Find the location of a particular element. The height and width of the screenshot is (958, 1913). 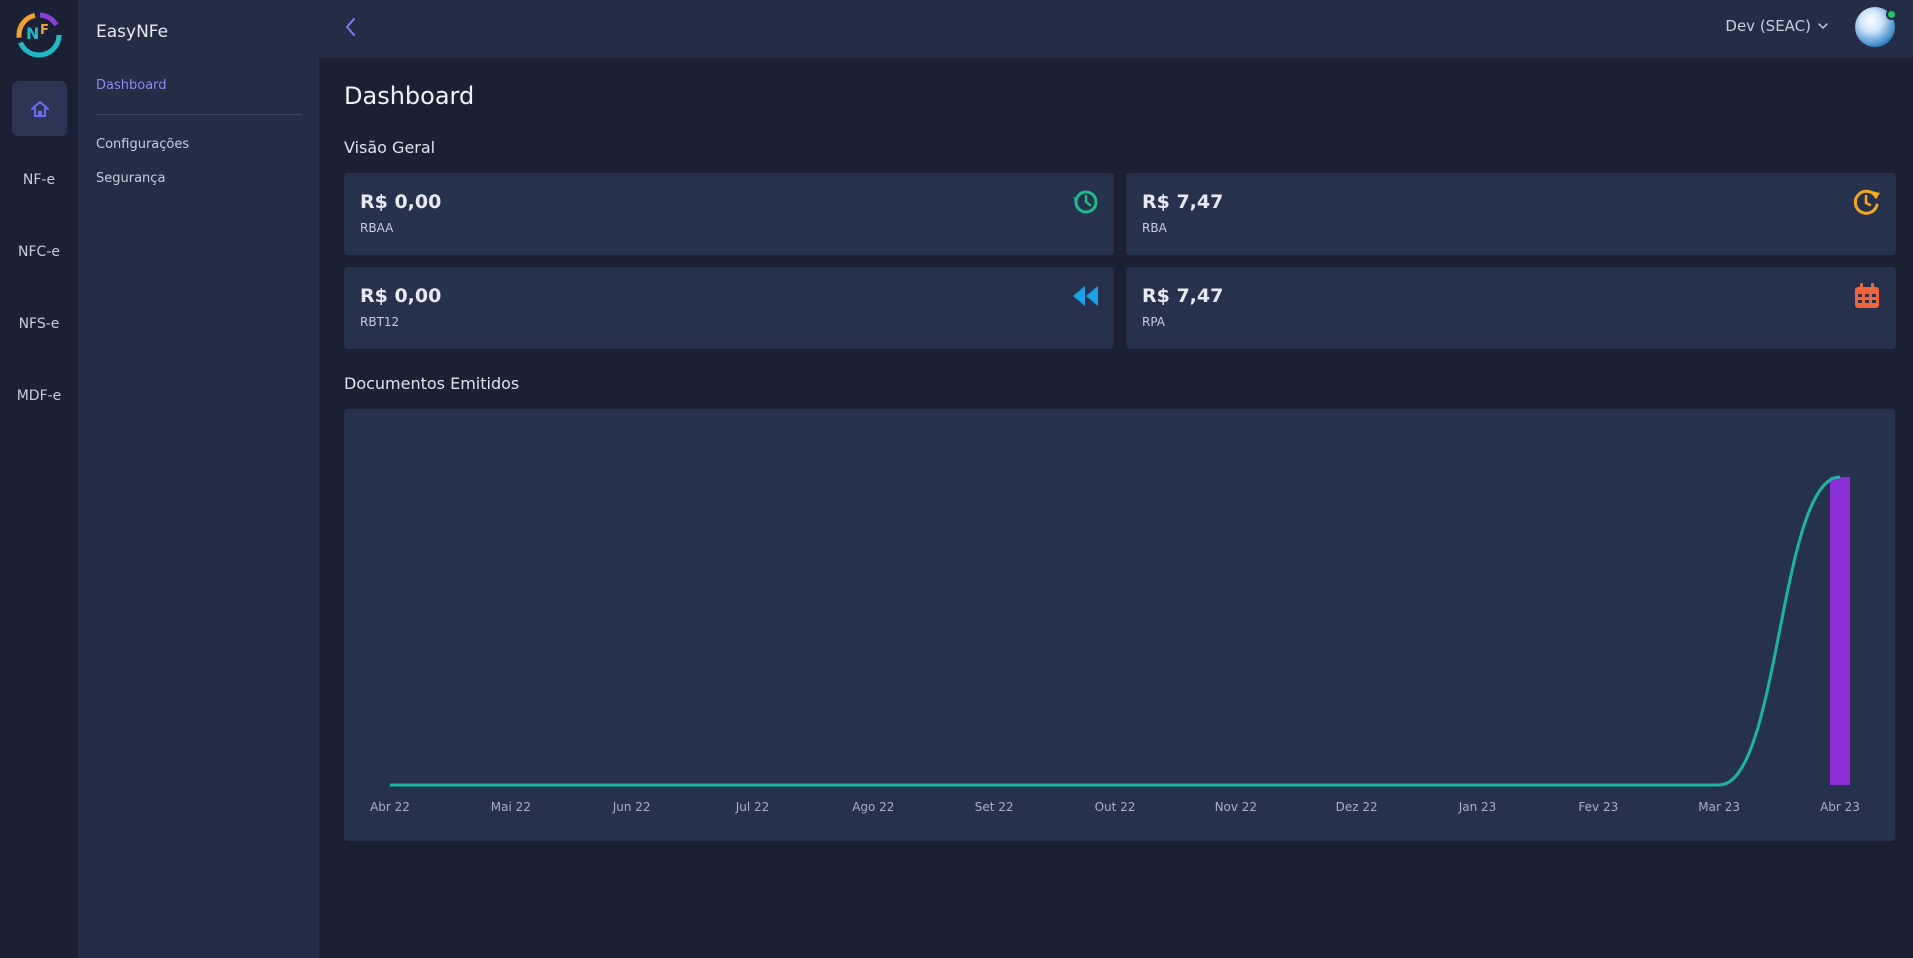

home-icon is located at coordinates (39, 108).